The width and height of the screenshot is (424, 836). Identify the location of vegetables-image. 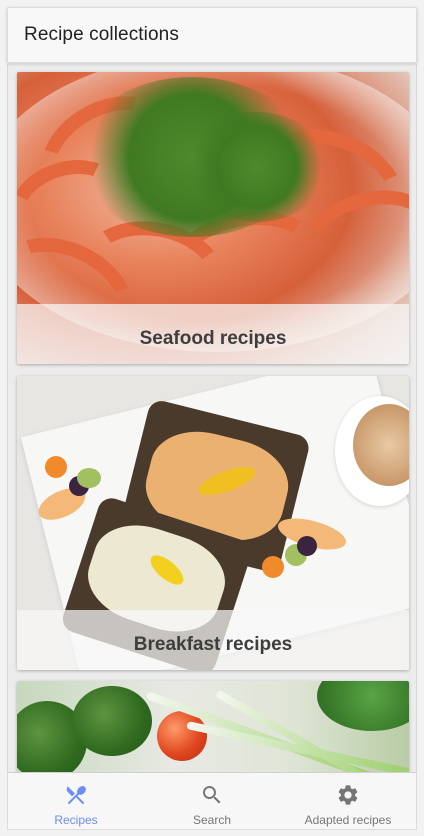
(213, 726).